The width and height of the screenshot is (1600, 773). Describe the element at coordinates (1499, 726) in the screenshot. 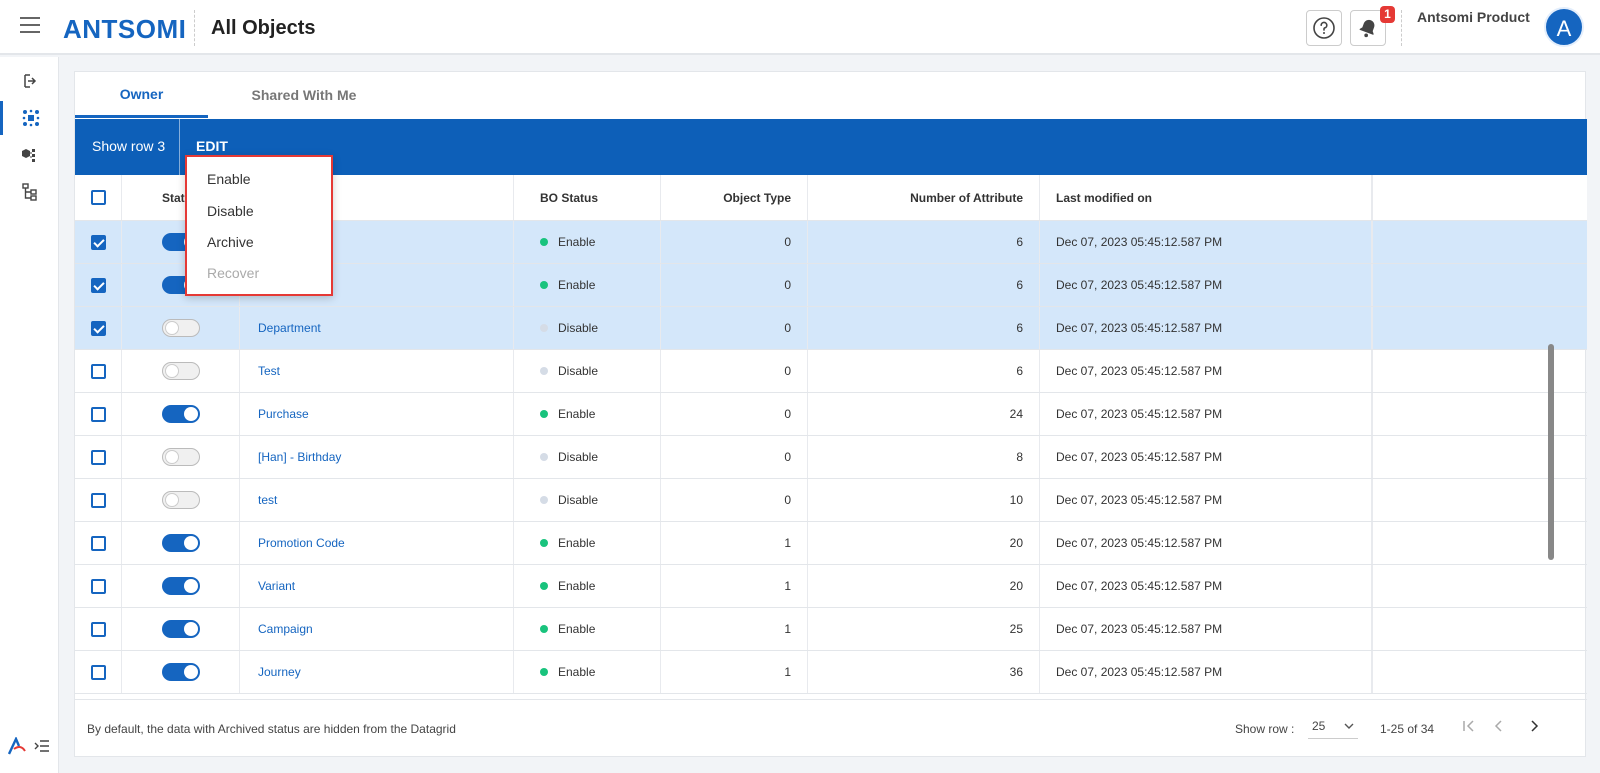

I see `prev-page-button` at that location.